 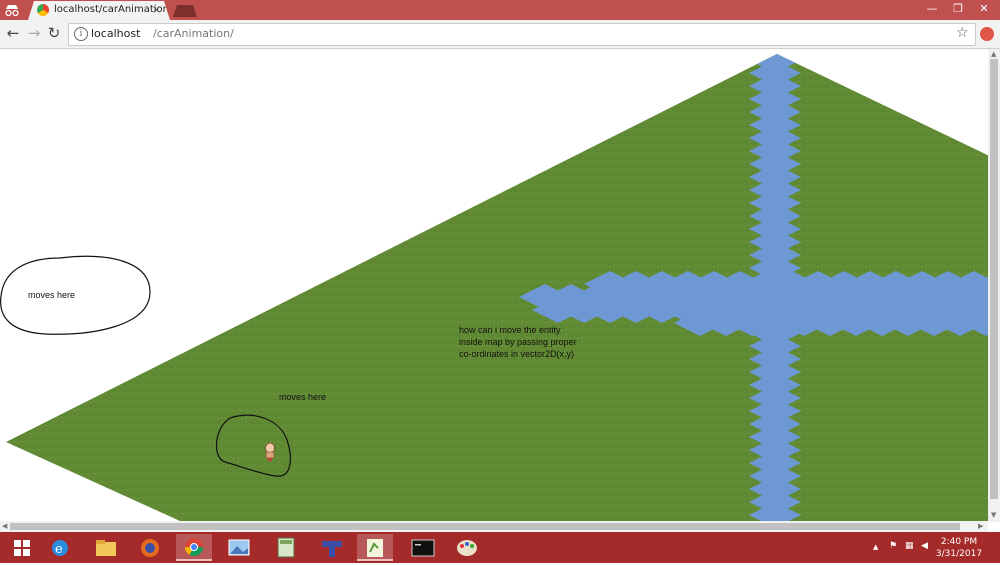 I want to click on svg-text: e, so click(x=59, y=549).